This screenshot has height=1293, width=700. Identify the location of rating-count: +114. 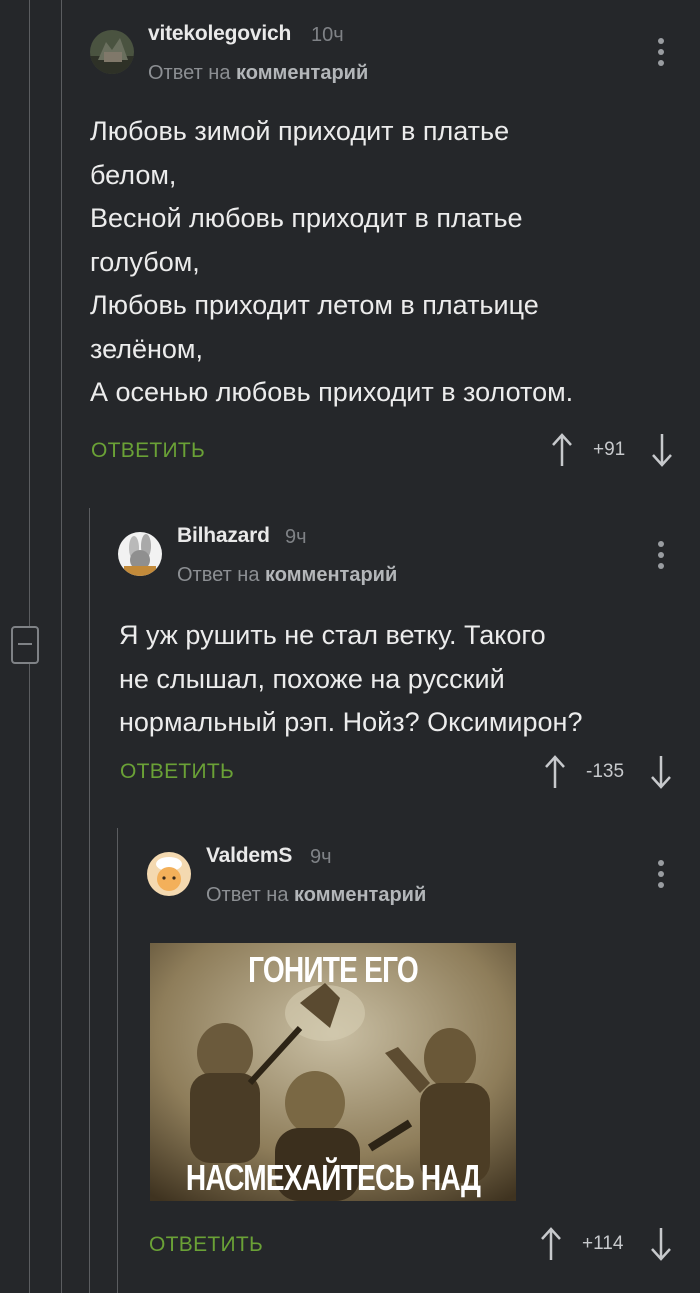
(603, 1243).